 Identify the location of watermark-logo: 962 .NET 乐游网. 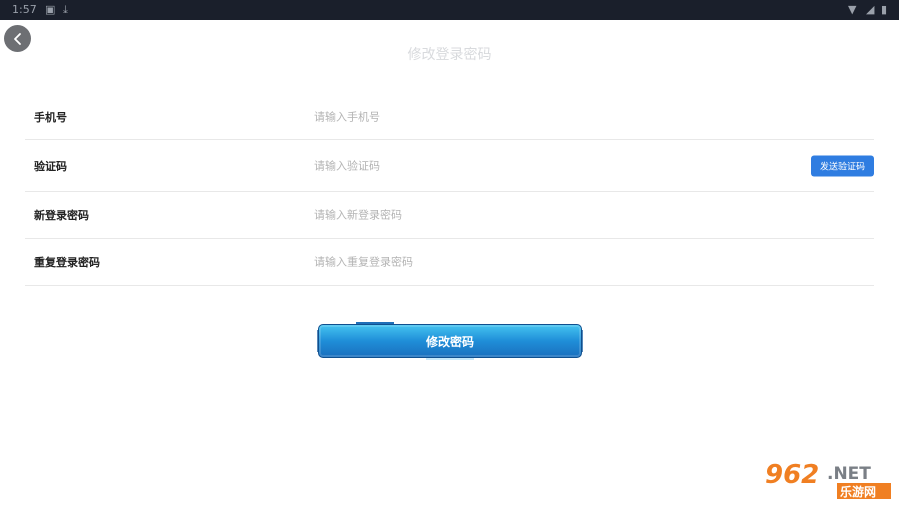
(827, 479).